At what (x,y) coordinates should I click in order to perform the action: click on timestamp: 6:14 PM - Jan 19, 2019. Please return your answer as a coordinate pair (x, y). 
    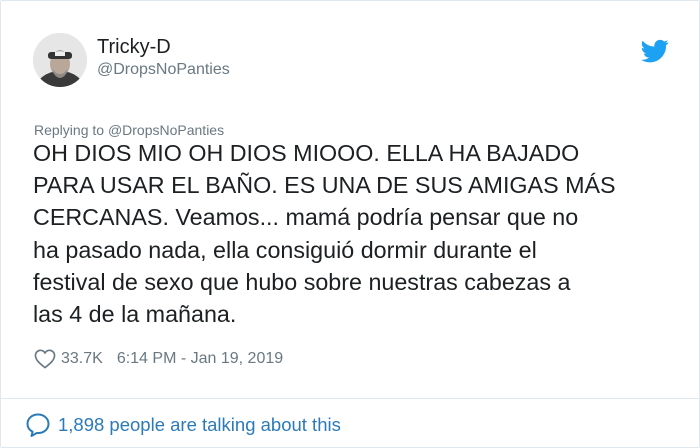
    Looking at the image, I should click on (200, 359).